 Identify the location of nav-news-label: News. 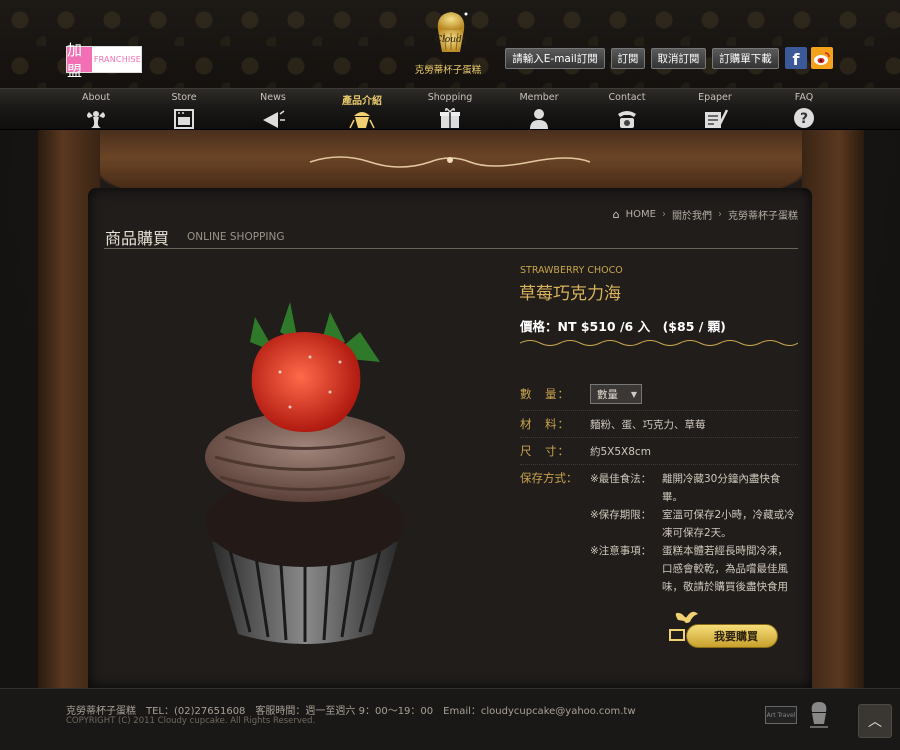
(273, 97).